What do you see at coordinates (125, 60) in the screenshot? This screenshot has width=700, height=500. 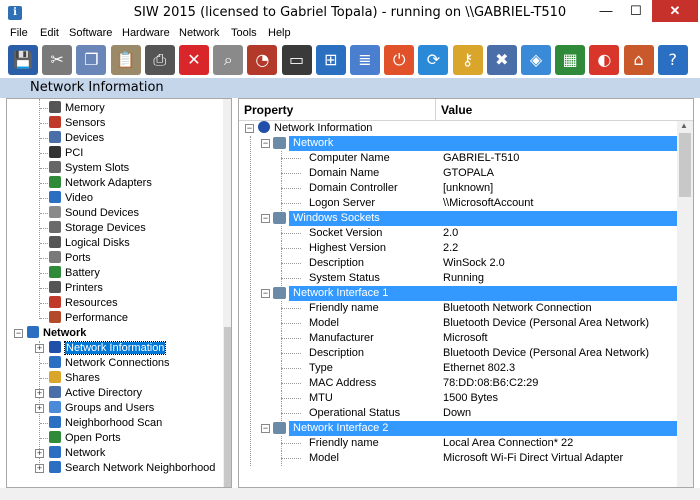 I see `paste-icon: 📋` at bounding box center [125, 60].